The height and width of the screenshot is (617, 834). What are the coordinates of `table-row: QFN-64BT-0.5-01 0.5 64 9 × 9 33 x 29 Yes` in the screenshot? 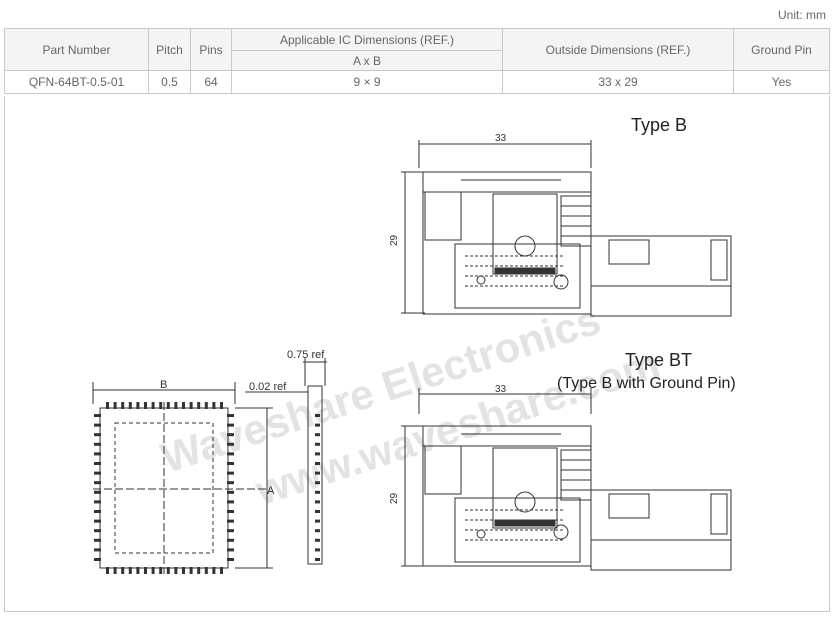 It's located at (417, 82).